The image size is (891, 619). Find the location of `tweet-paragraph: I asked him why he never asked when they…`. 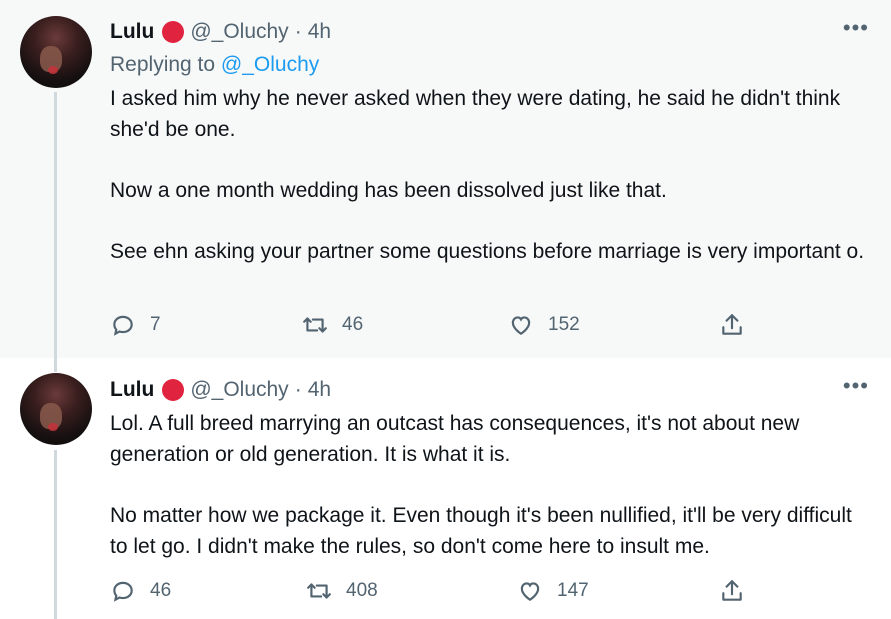

tweet-paragraph: I asked him why he never asked when they… is located at coordinates (475, 114).